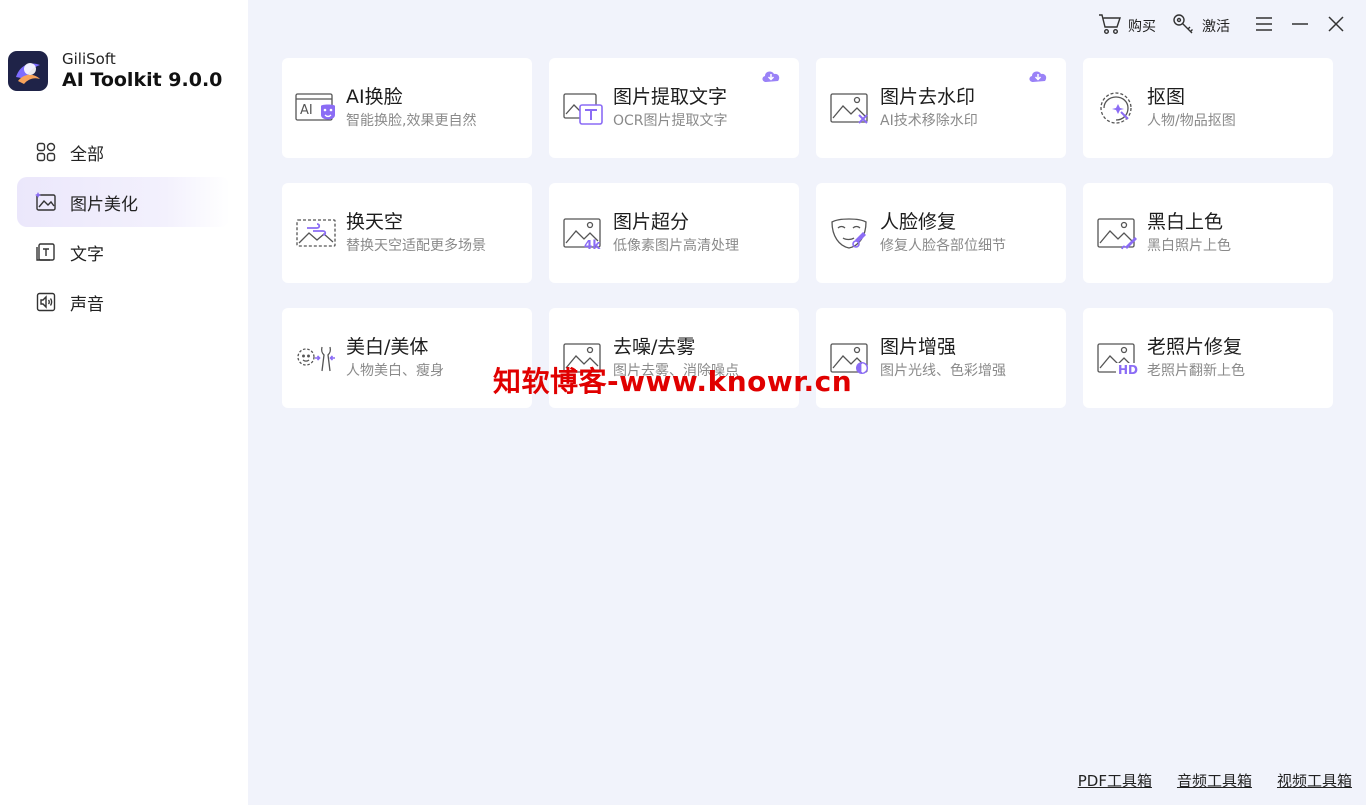 The height and width of the screenshot is (805, 1366). Describe the element at coordinates (46, 302) in the screenshot. I see `audio-icon` at that location.